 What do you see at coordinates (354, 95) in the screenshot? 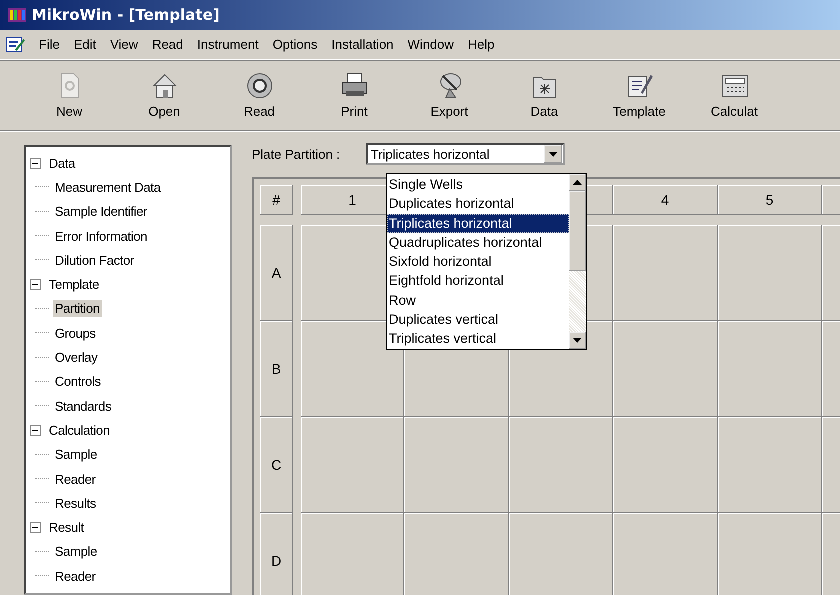
I see `toolbar-button: Print` at bounding box center [354, 95].